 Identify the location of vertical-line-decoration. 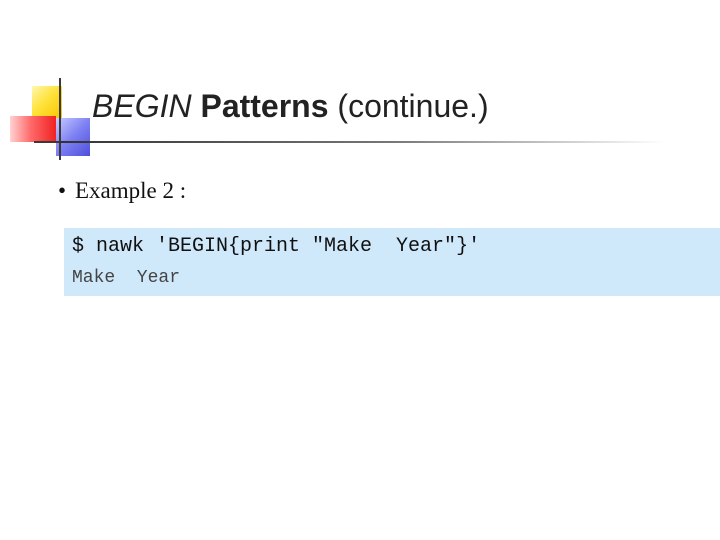
(60, 119).